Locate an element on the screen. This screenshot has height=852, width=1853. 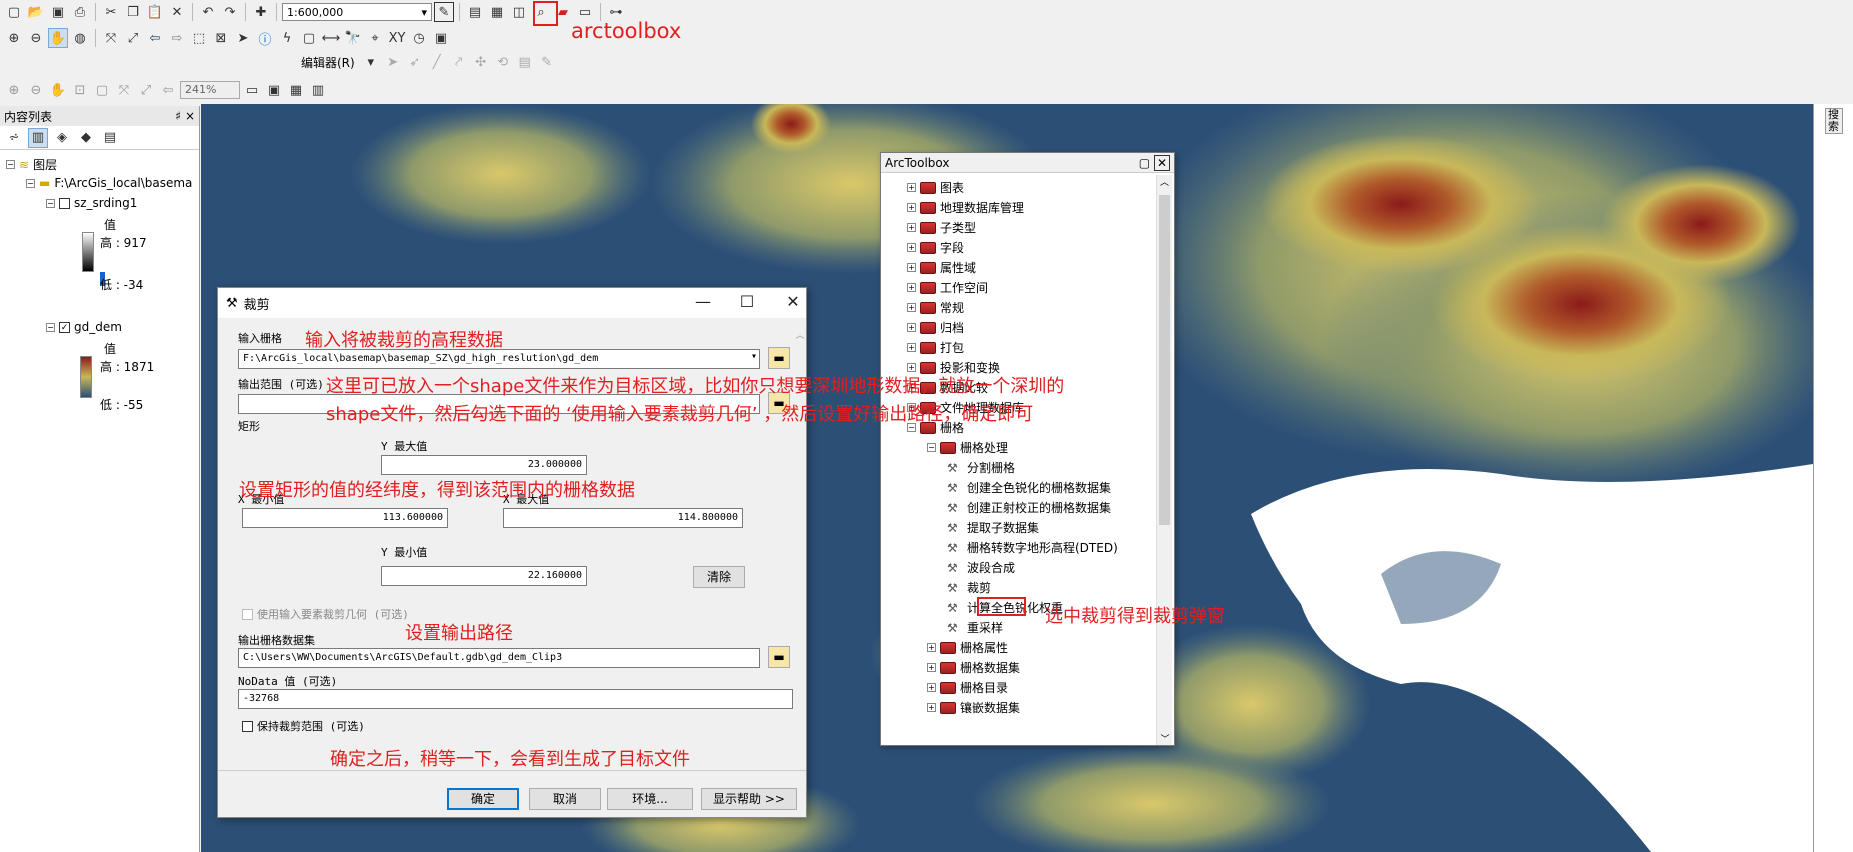
hyperlink-icon: ϟ is located at coordinates (287, 38).